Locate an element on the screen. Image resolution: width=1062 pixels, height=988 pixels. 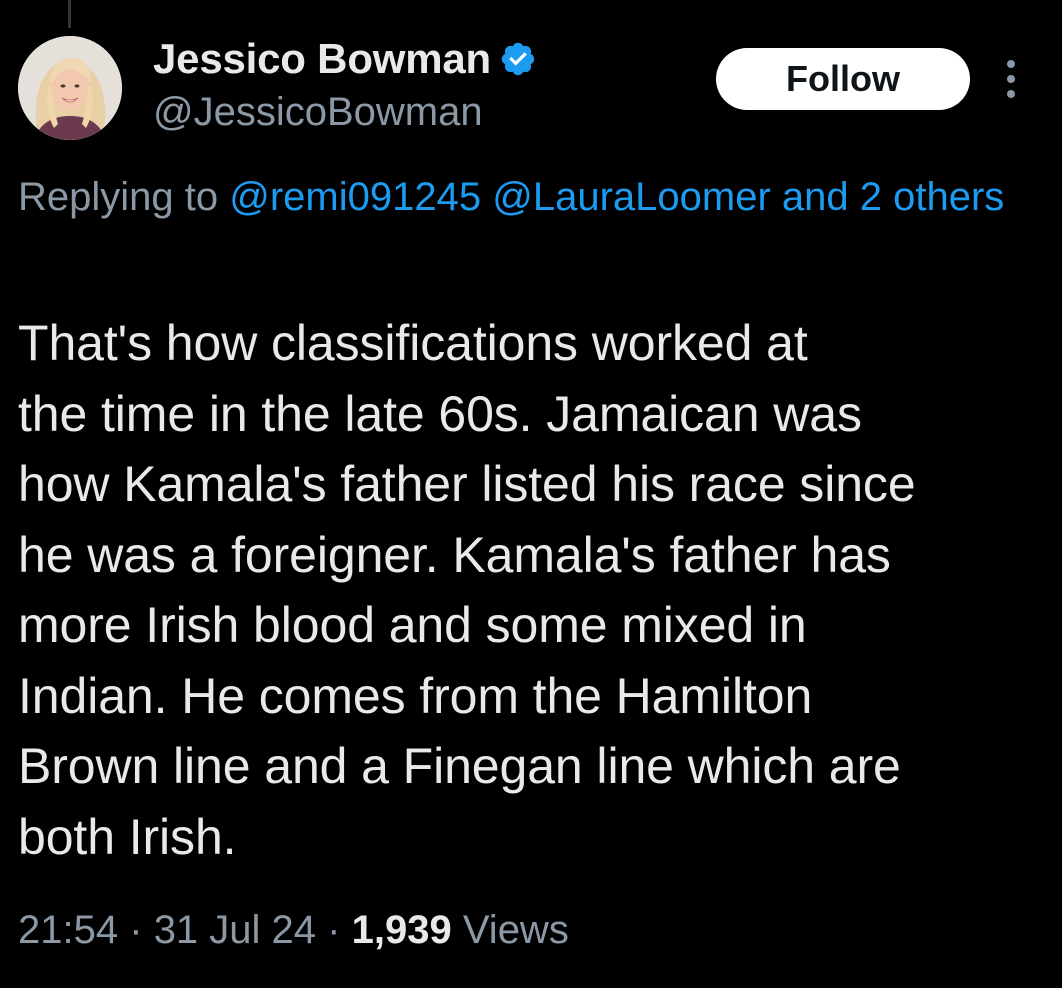
tweet-meta: 21:54 · 31 Jul 24 · 1,939 Views is located at coordinates (293, 930).